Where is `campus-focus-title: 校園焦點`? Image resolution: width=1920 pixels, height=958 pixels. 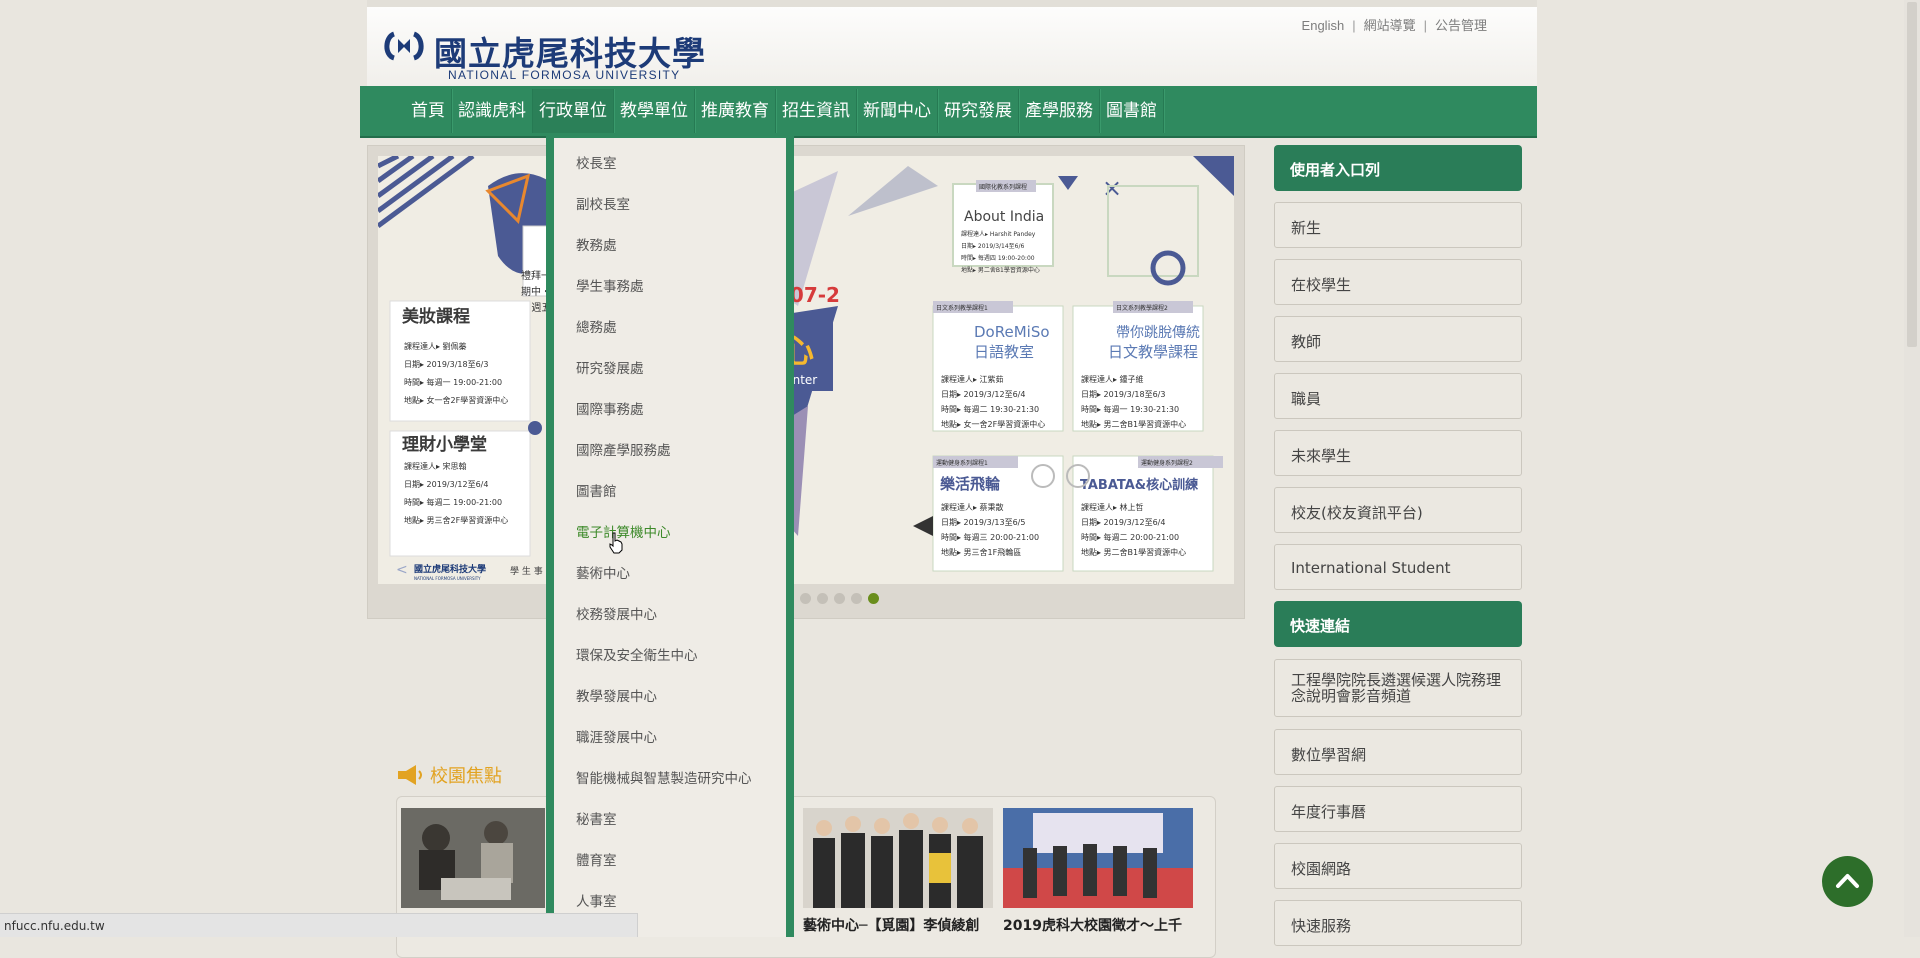 campus-focus-title: 校園焦點 is located at coordinates (466, 776).